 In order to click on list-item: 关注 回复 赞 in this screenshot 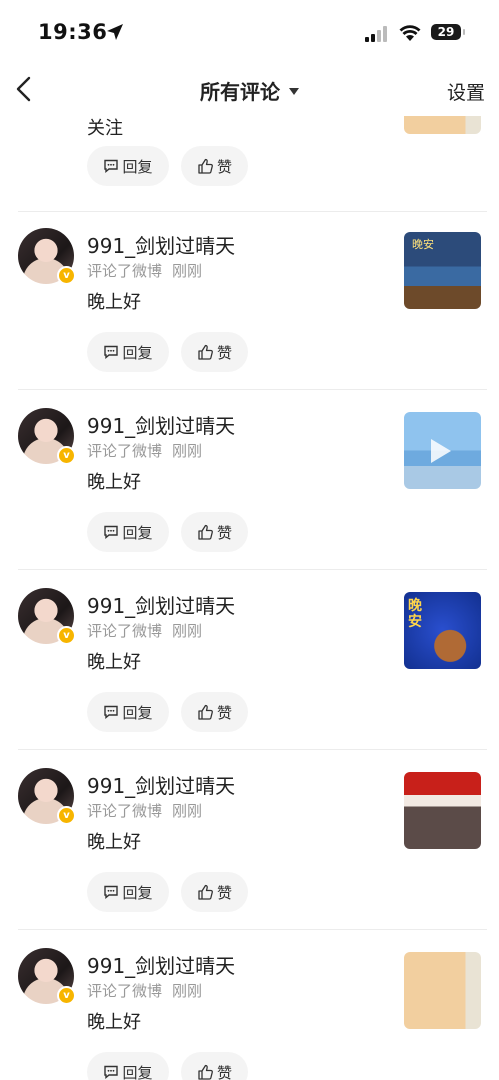, I will do `click(249, 164)`.